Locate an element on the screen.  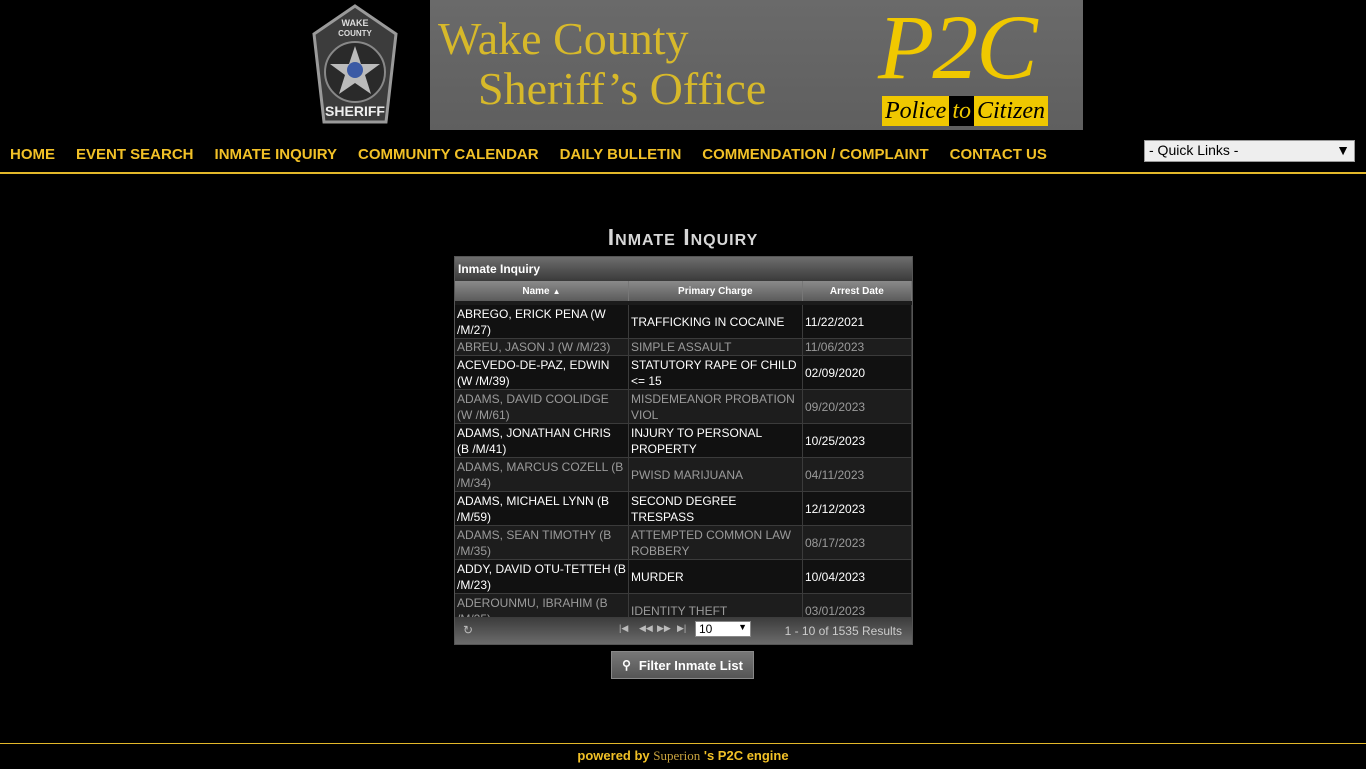
refresh-icon: ↻ is located at coordinates (468, 630).